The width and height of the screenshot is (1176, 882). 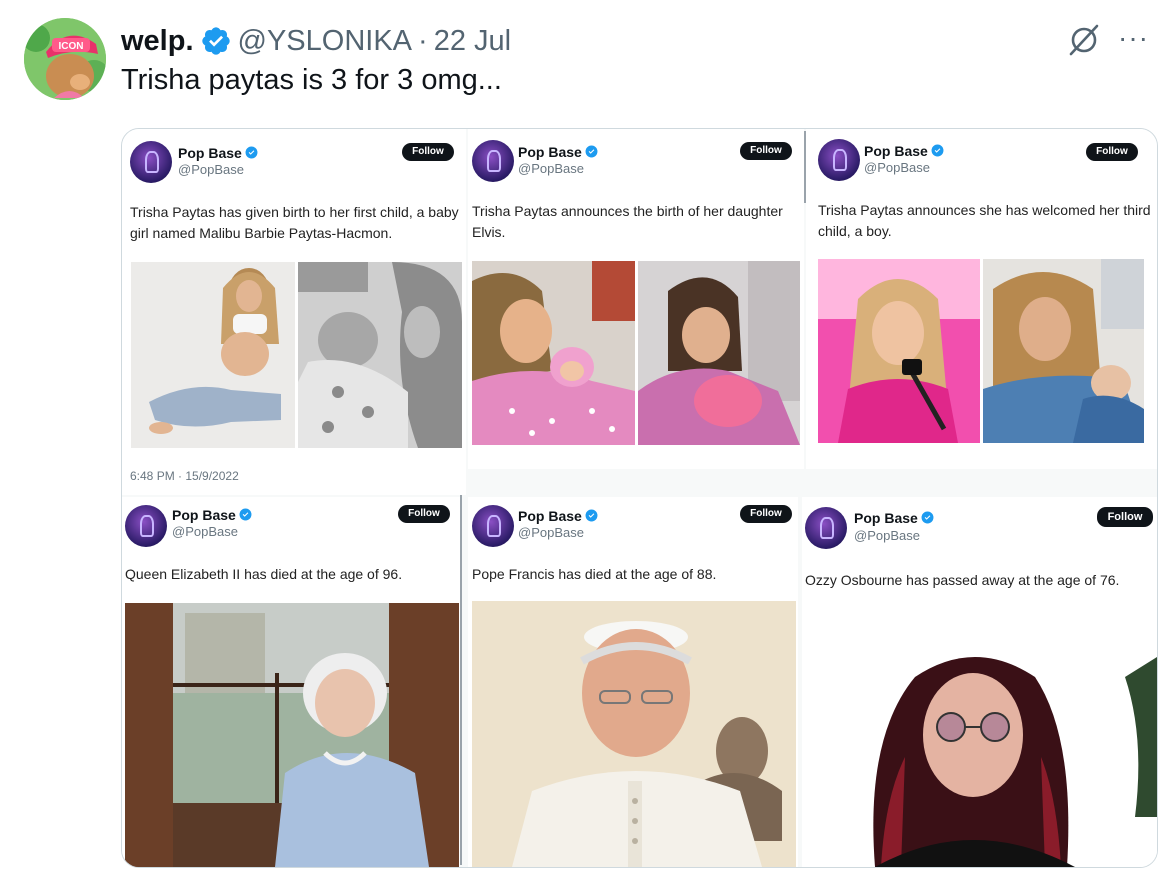 I want to click on tweet-date: 22 Jul, so click(x=472, y=41).